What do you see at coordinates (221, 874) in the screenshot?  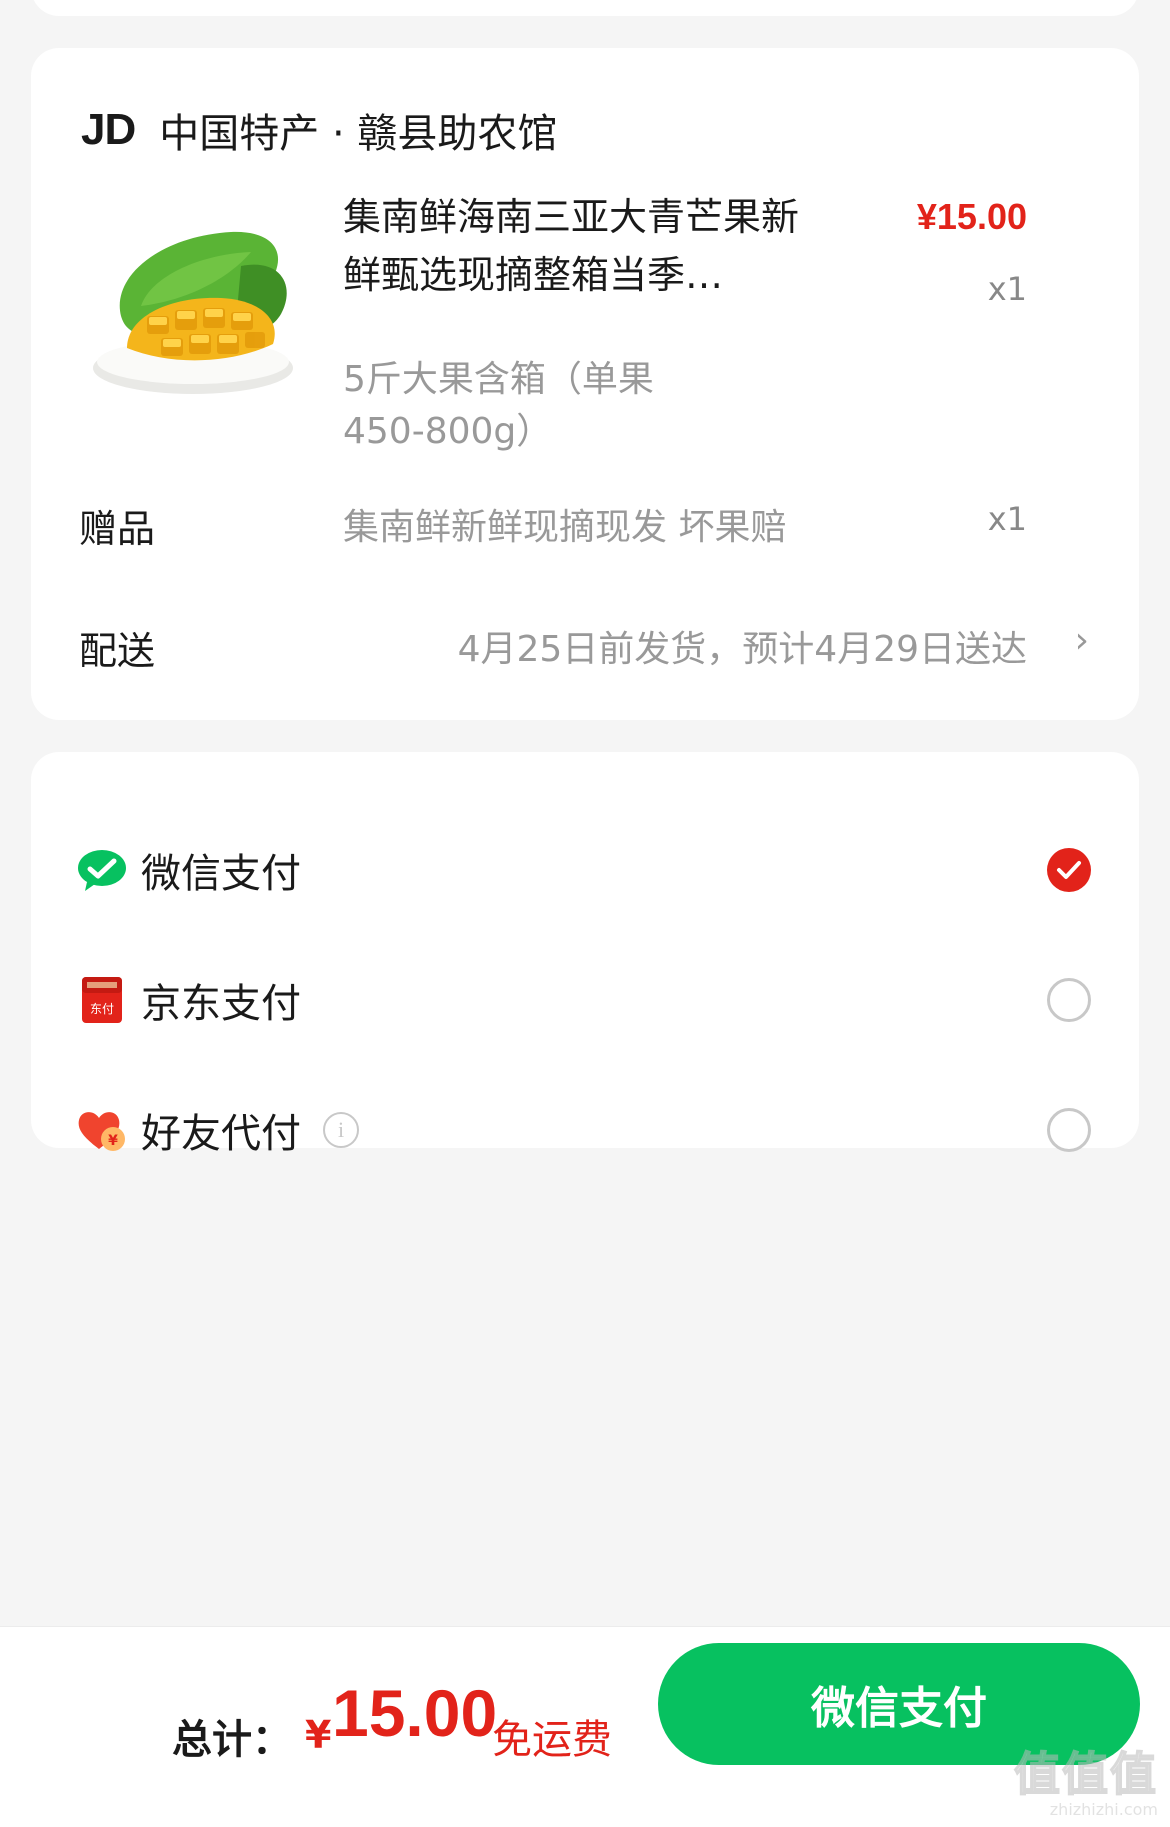 I see `payment-label: 微信支付` at bounding box center [221, 874].